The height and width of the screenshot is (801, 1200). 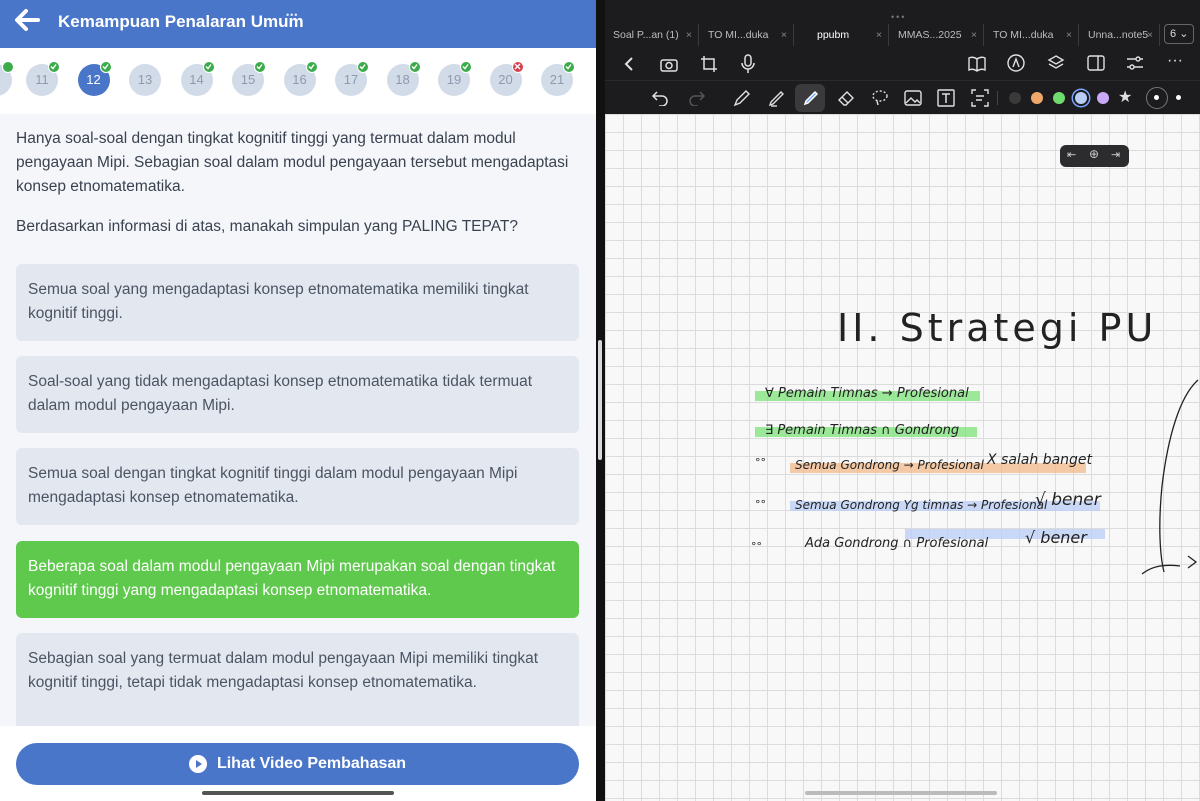 I want to click on partial-drawing, so click(x=1170, y=477).